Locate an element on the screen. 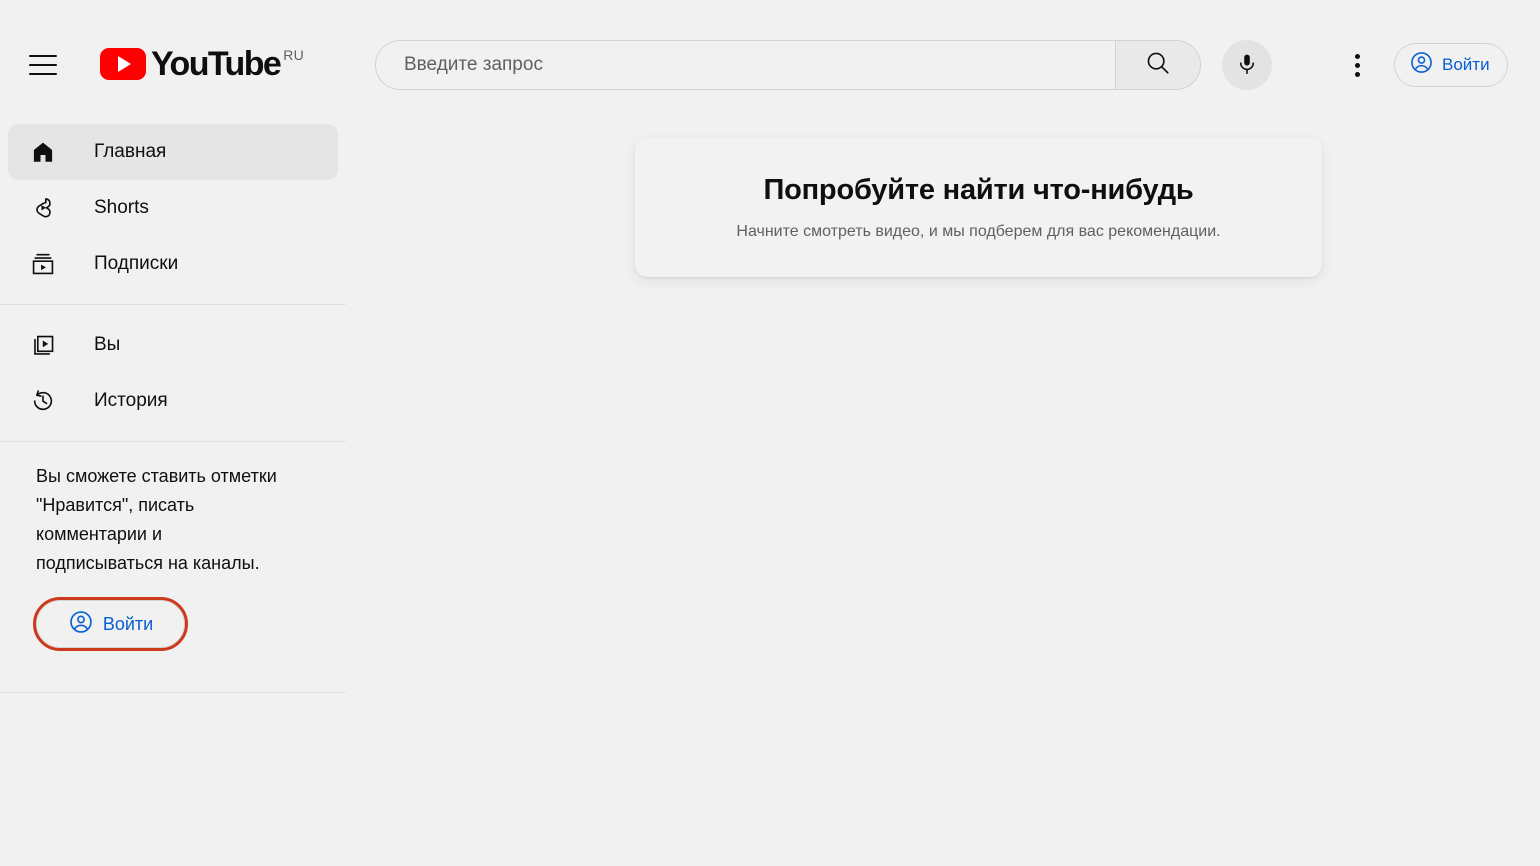 The image size is (1540, 866). search-icon is located at coordinates (1158, 65).